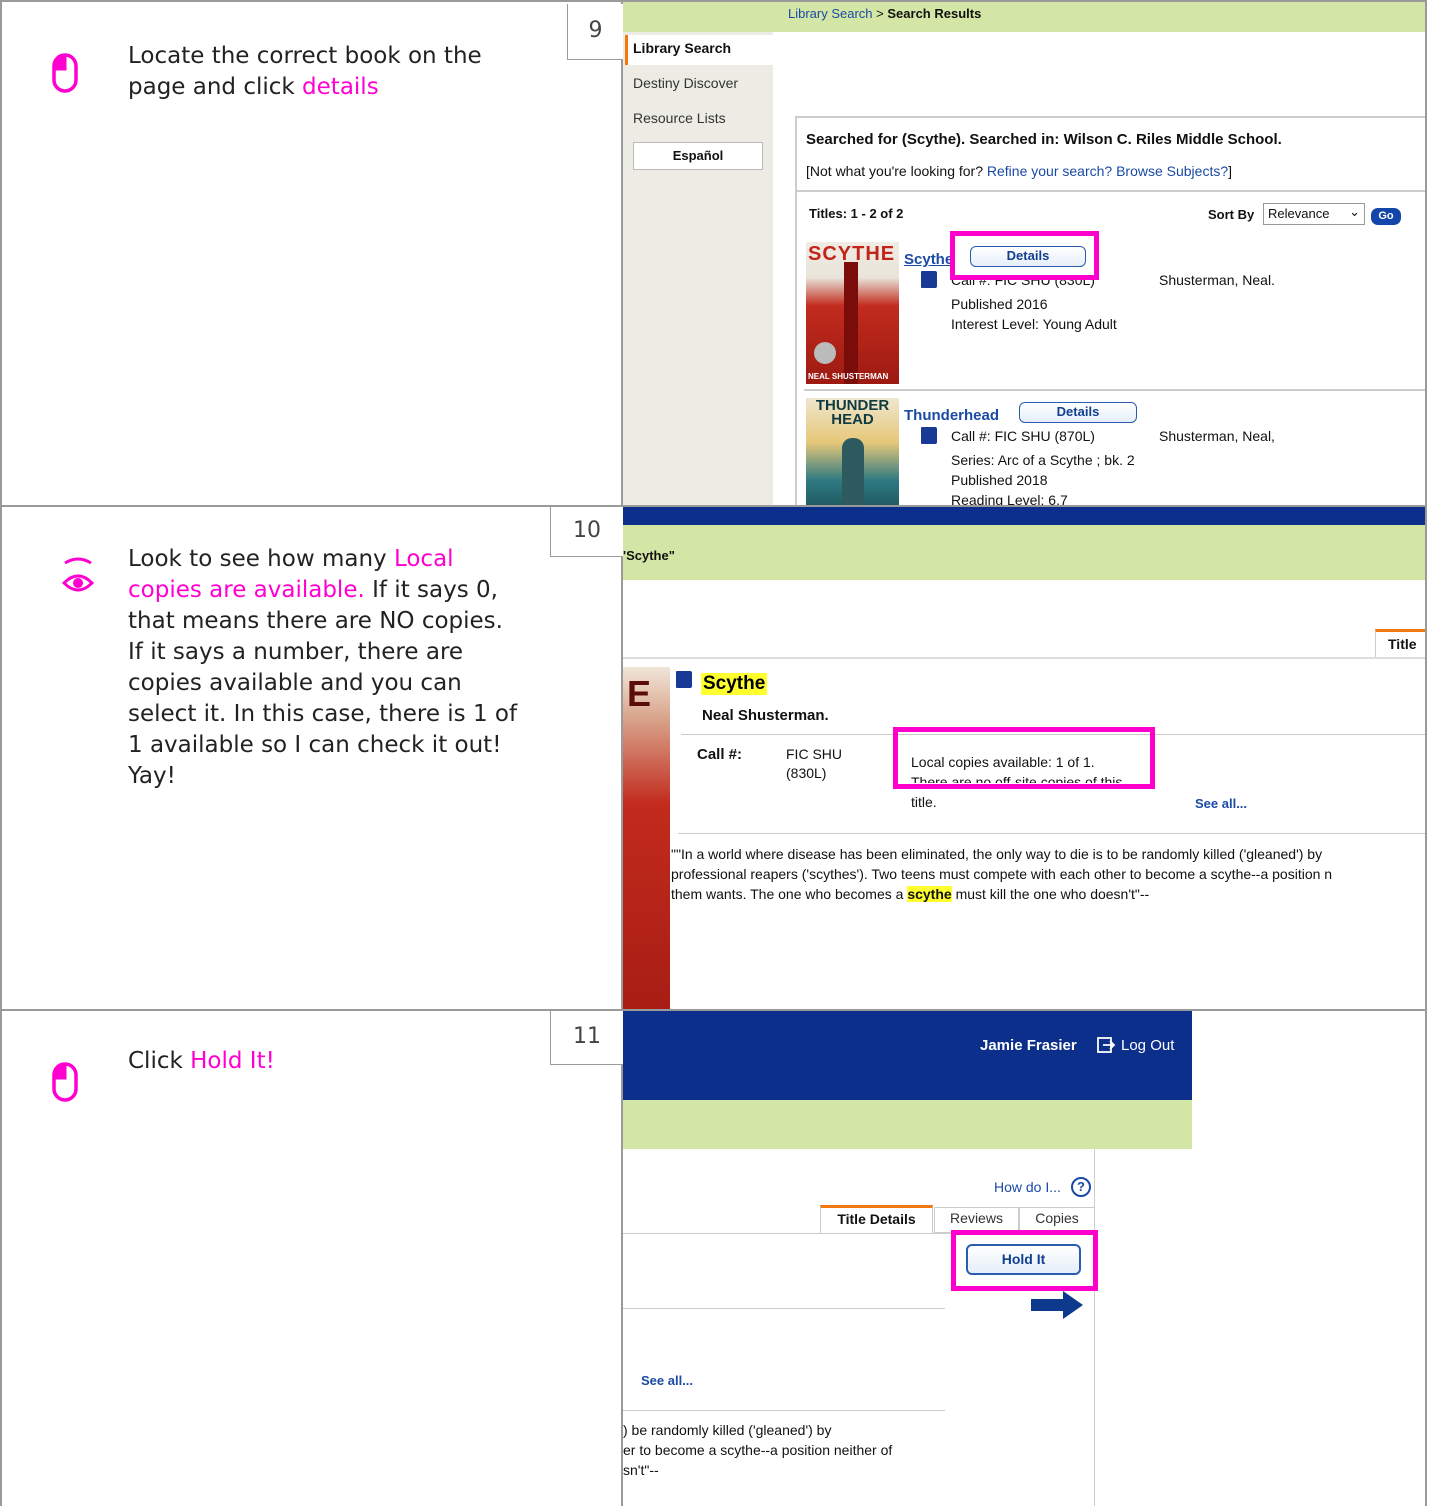 This screenshot has height=1506, width=1434. Describe the element at coordinates (1024, 658) in the screenshot. I see `tab-divider` at that location.